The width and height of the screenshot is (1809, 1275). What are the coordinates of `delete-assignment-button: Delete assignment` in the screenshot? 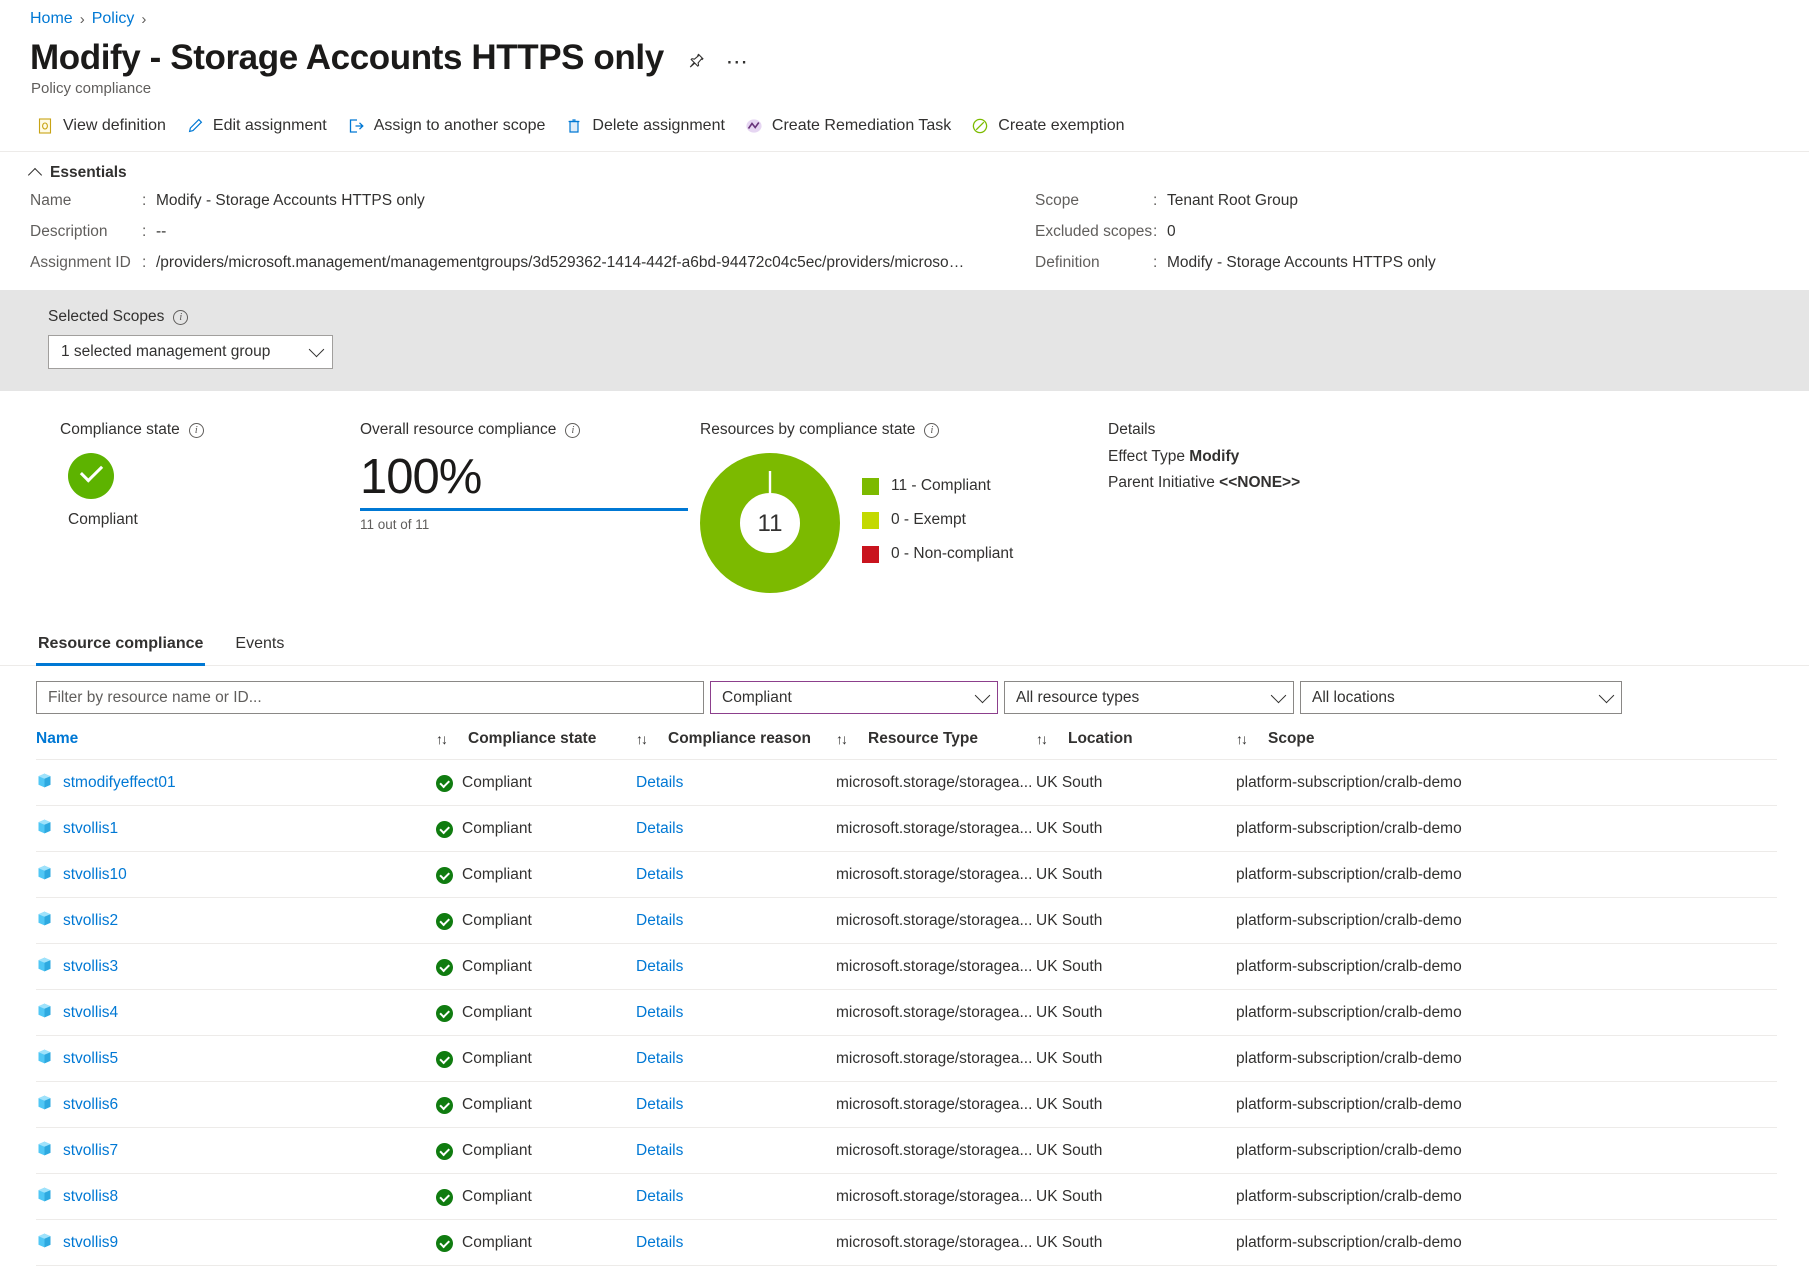 It's located at (649, 126).